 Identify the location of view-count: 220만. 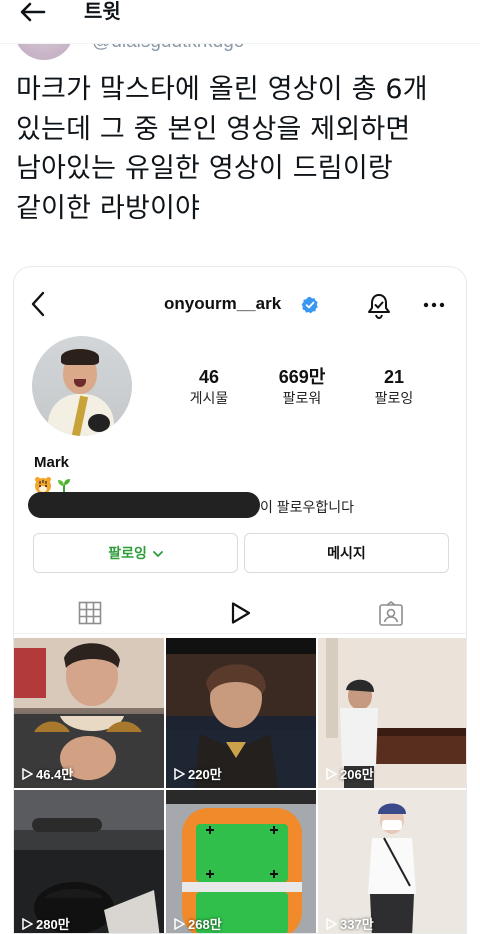
(197, 773).